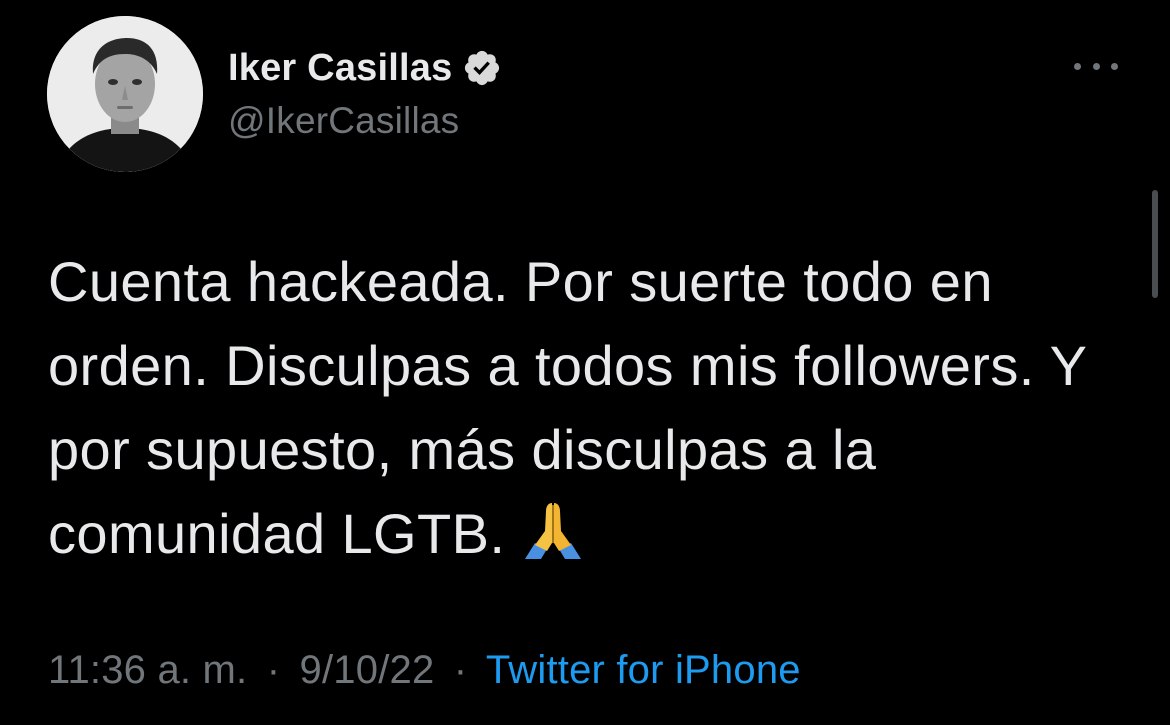 Image resolution: width=1170 pixels, height=725 pixels. What do you see at coordinates (482, 68) in the screenshot?
I see `verified-badge-icon` at bounding box center [482, 68].